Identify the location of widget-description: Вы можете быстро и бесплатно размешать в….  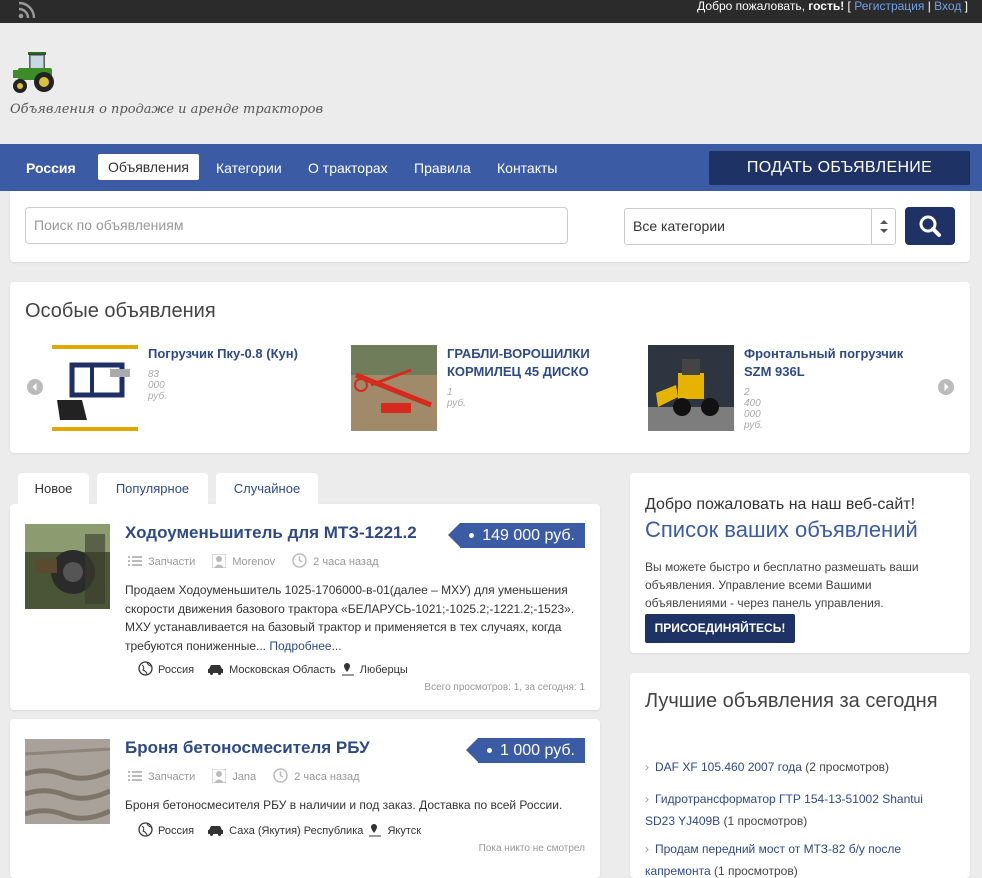
(782, 585).